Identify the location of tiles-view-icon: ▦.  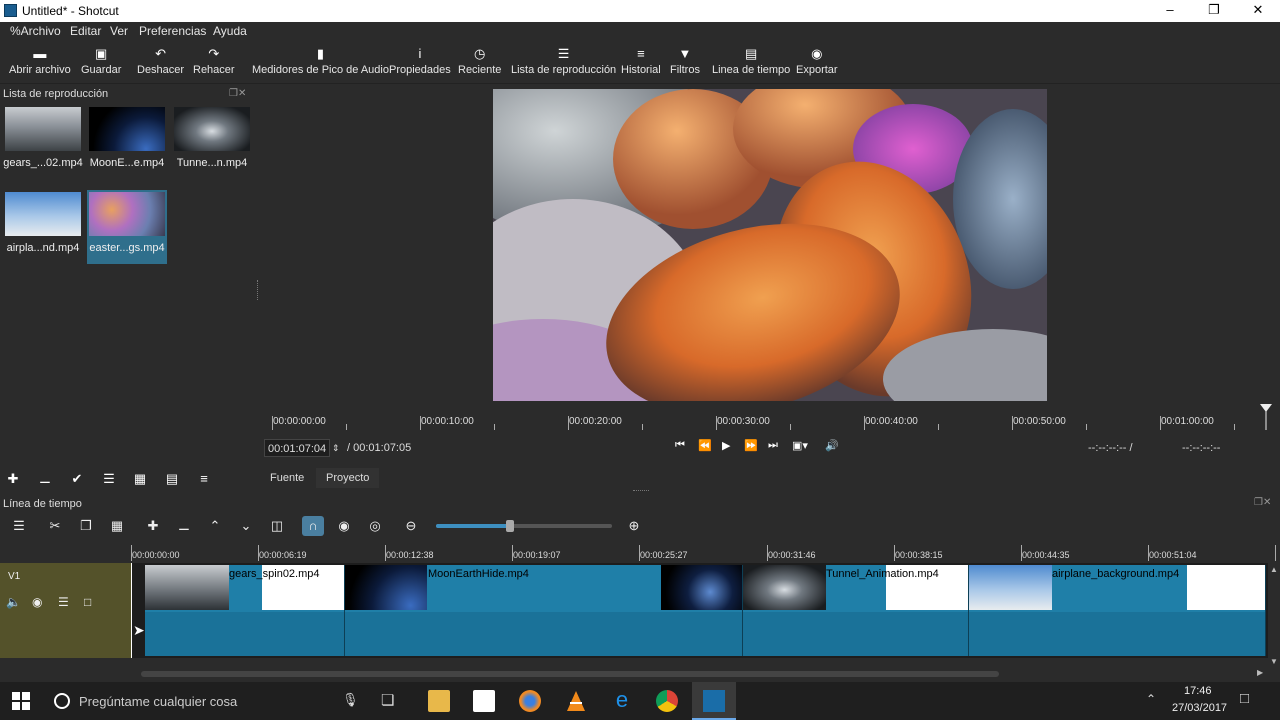
(140, 479).